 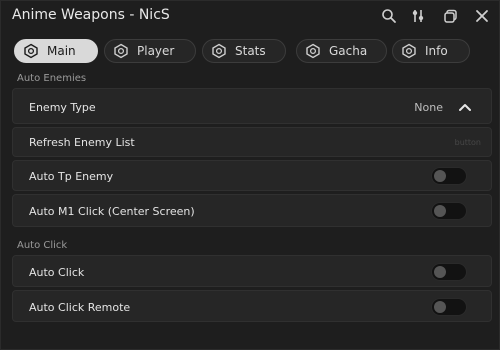 I want to click on refresh-enemy-list-label: Refresh Enemy List, so click(x=82, y=142).